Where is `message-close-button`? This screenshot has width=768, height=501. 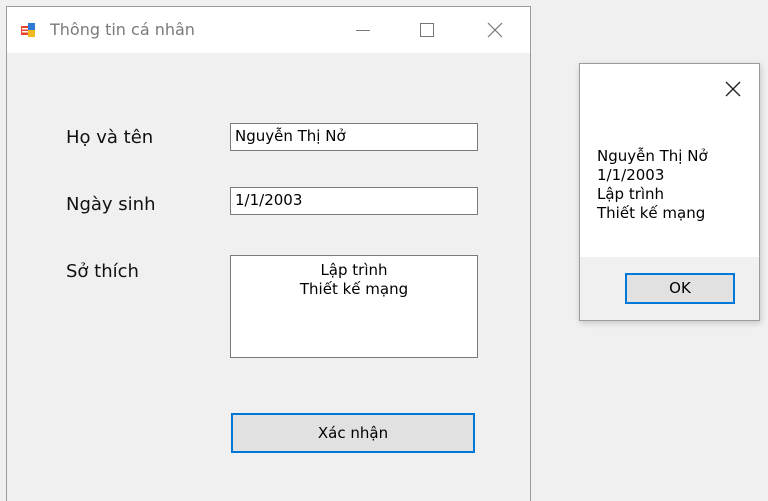
message-close-button is located at coordinates (733, 89).